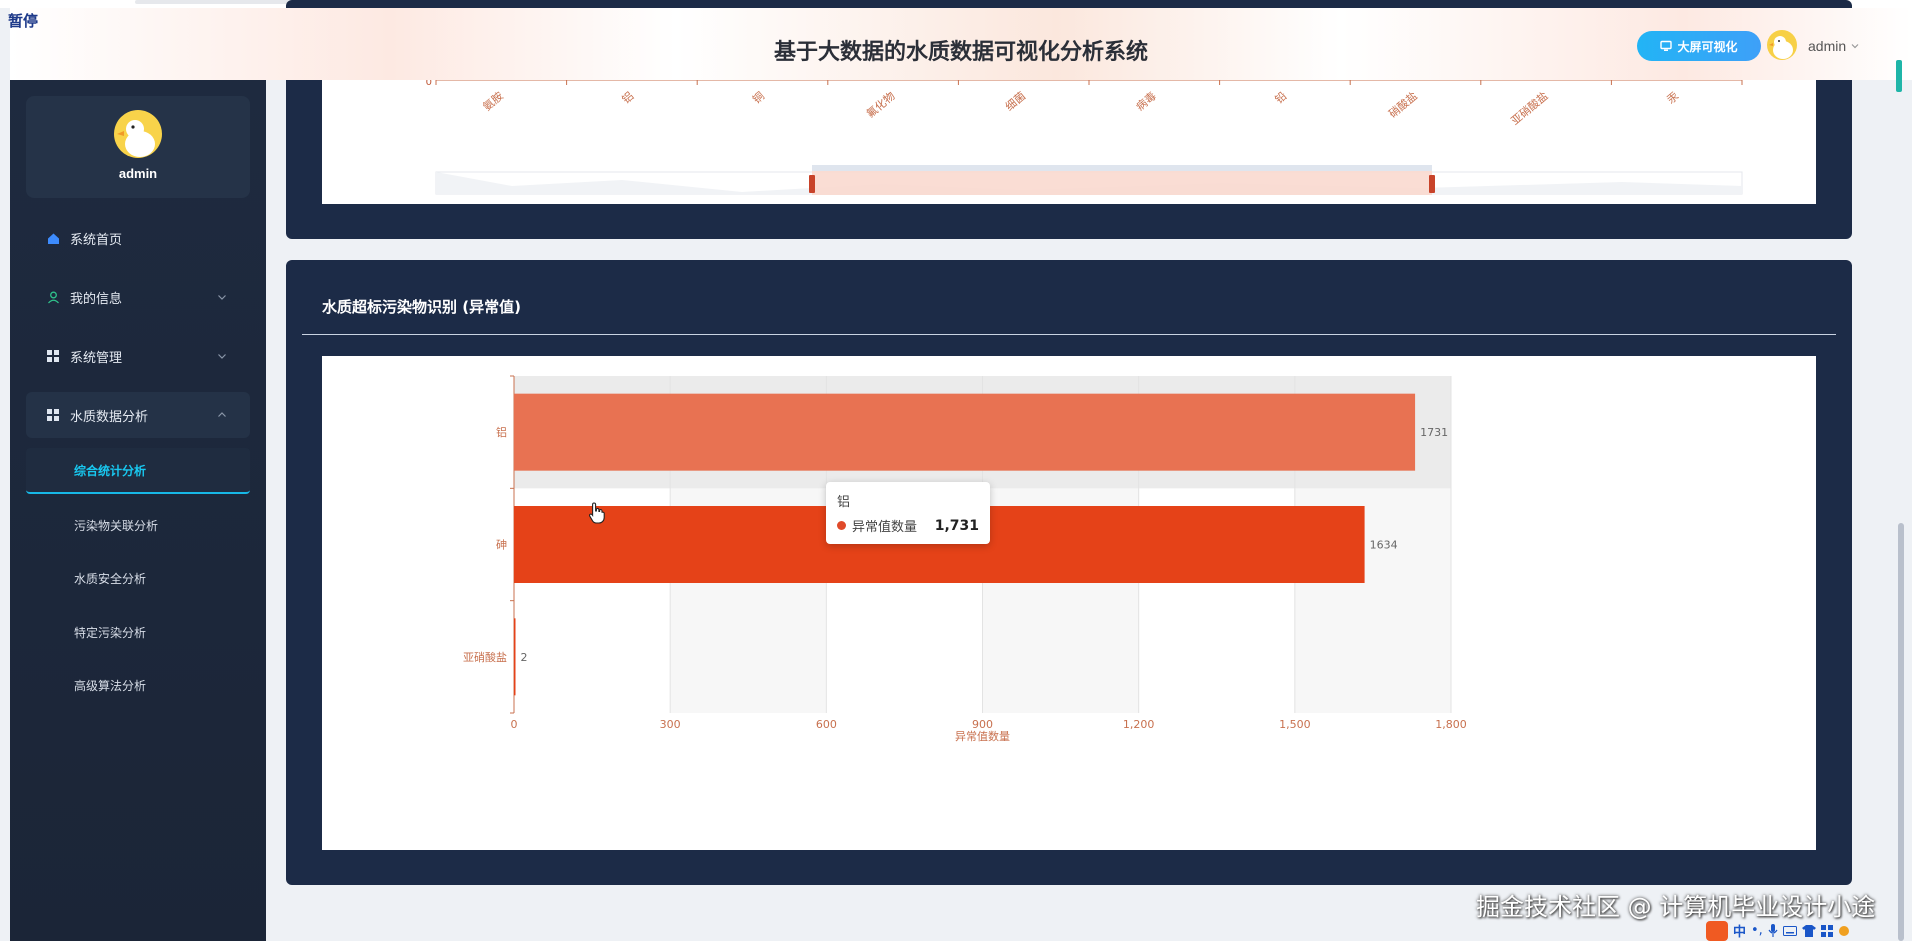 The width and height of the screenshot is (1912, 941). What do you see at coordinates (1843, 930) in the screenshot?
I see `skin-icon` at bounding box center [1843, 930].